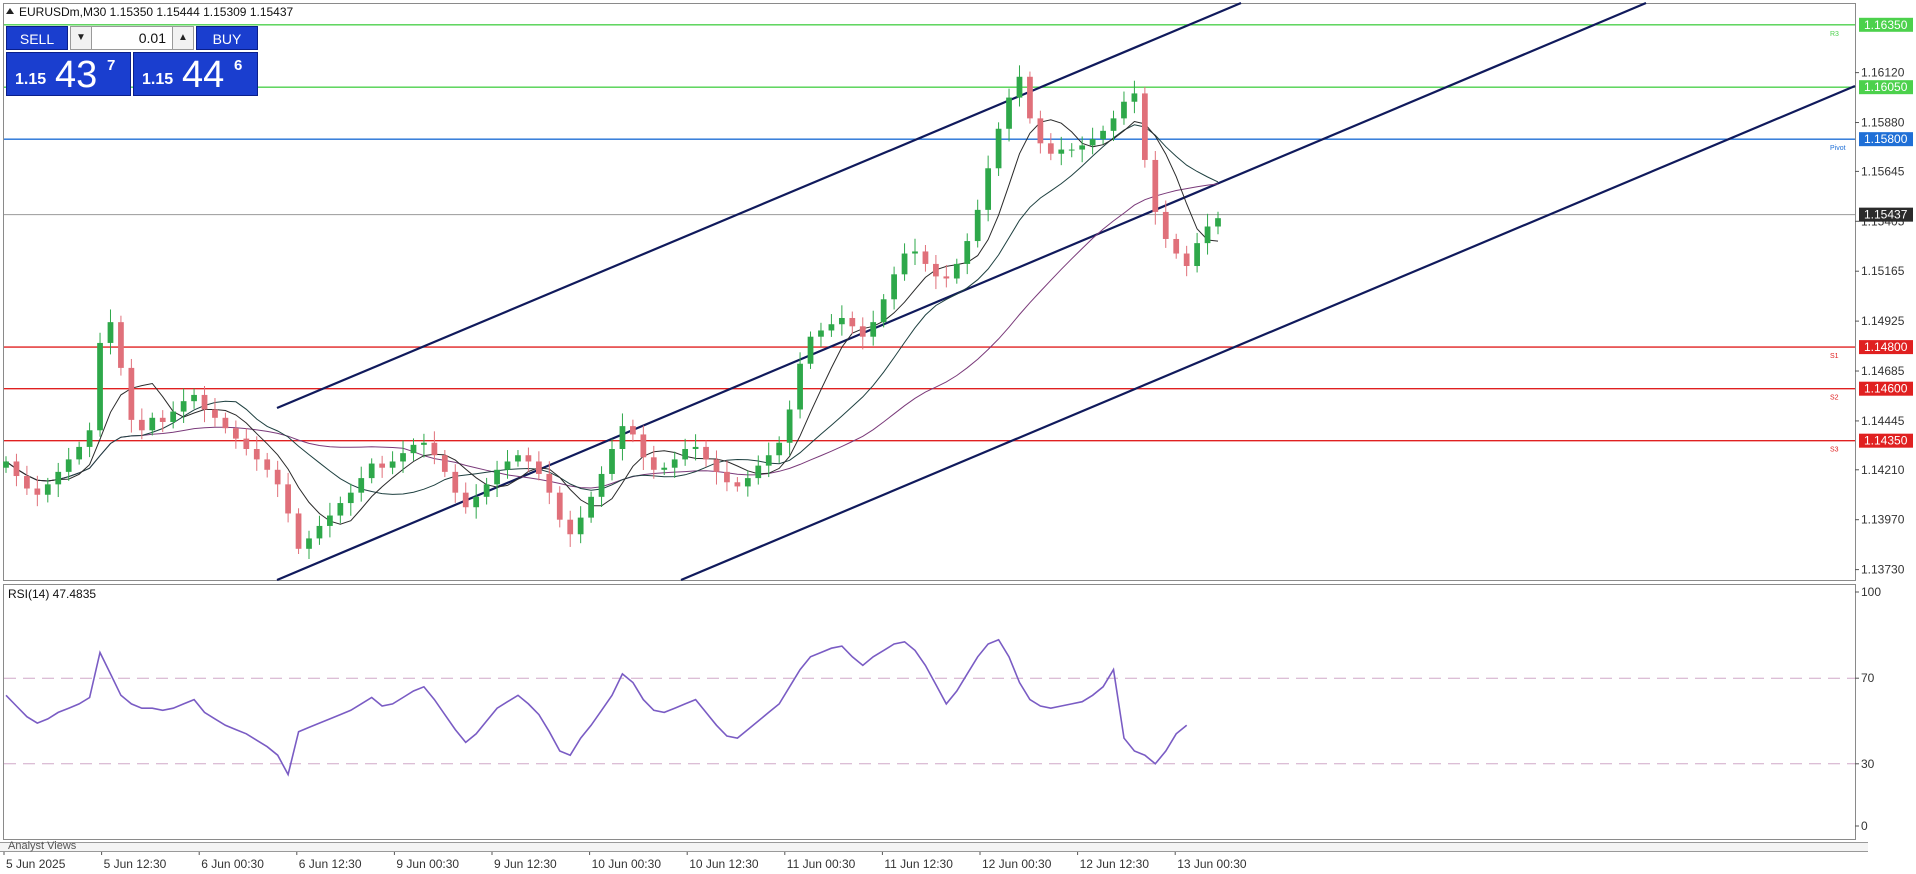 This screenshot has height=874, width=1916. Describe the element at coordinates (132, 38) in the screenshot. I see `lot-size-input` at that location.